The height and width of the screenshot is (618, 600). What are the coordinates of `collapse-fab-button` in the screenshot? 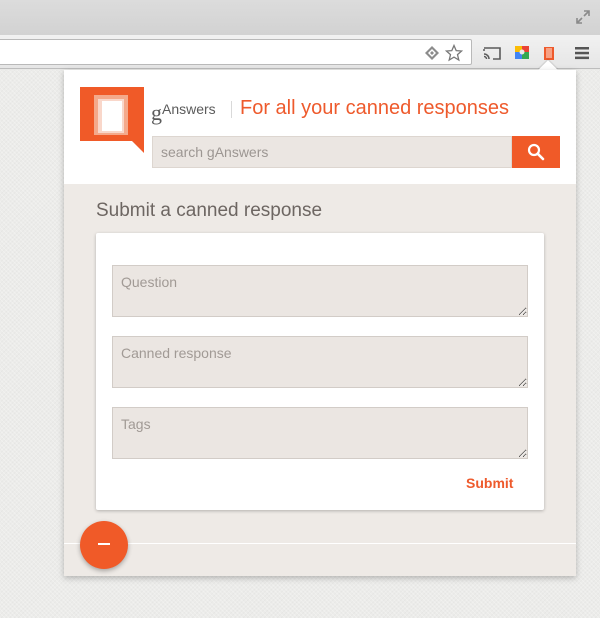 It's located at (104, 545).